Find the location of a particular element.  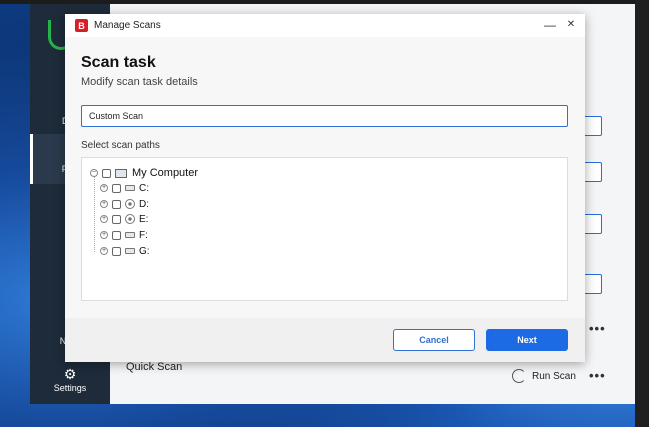

quick-scan-label: Quick Scan is located at coordinates (154, 367).